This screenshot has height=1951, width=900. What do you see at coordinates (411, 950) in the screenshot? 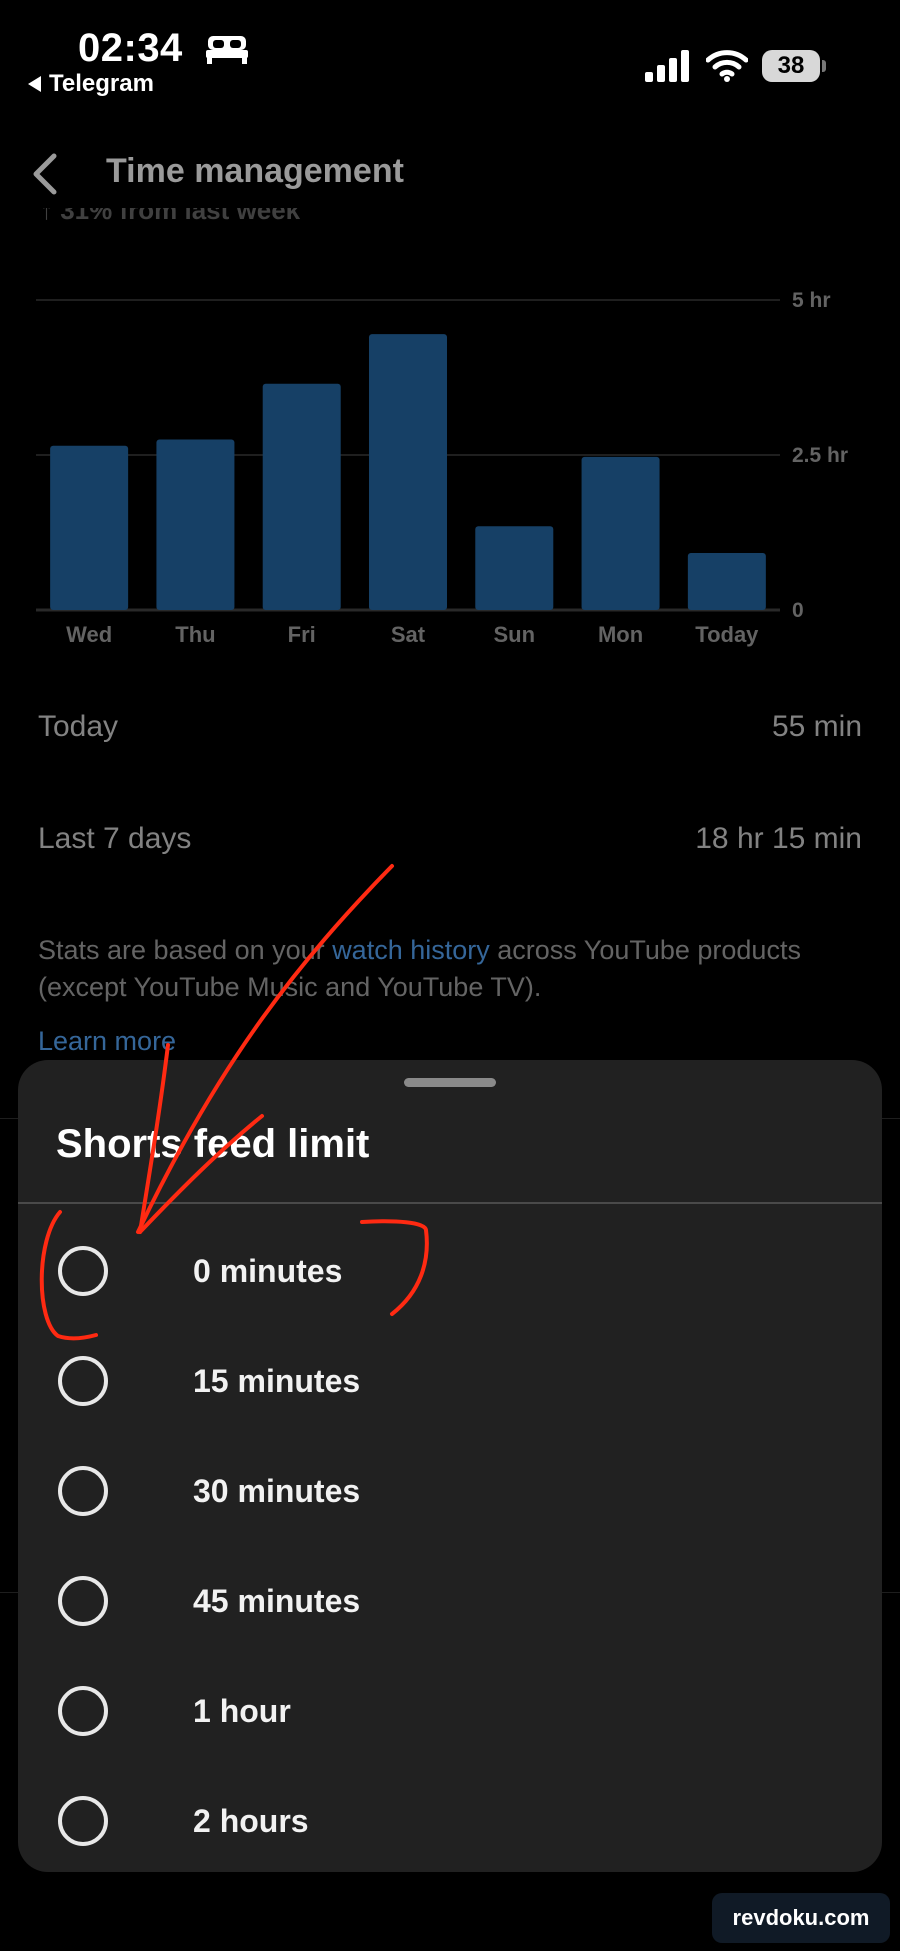
I see `watch-history-link: watch history` at bounding box center [411, 950].